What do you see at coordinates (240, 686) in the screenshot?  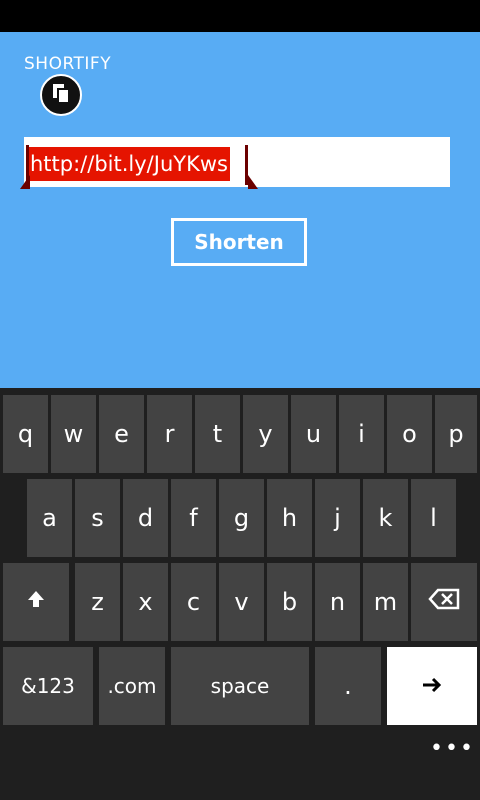 I see `space-key: space` at bounding box center [240, 686].